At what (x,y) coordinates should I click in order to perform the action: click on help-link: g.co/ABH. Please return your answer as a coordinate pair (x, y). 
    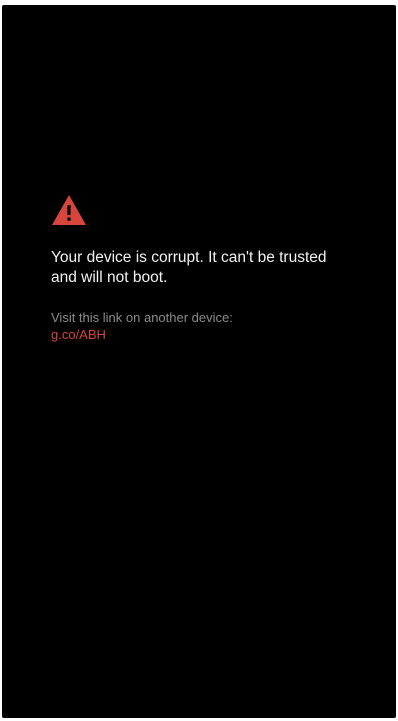
    Looking at the image, I should click on (78, 334).